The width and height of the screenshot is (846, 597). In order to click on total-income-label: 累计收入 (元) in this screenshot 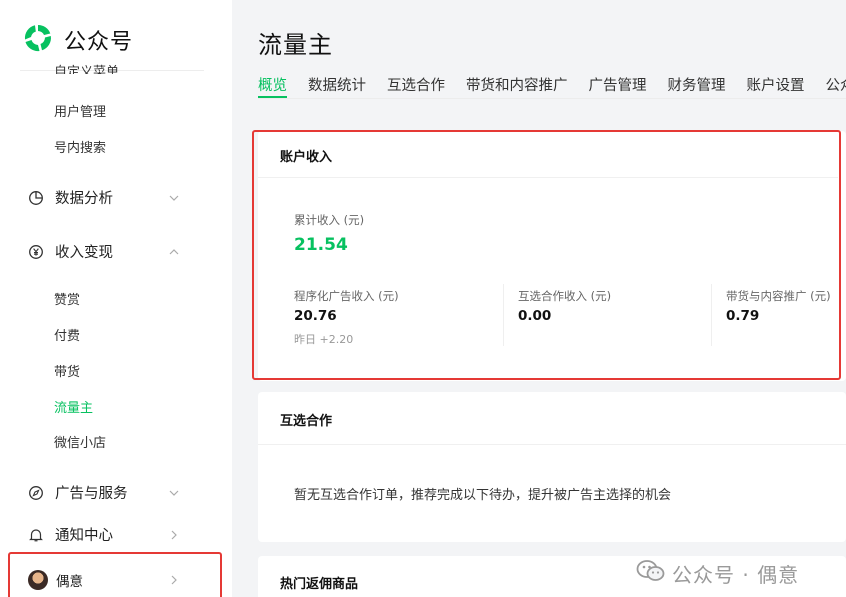, I will do `click(329, 220)`.